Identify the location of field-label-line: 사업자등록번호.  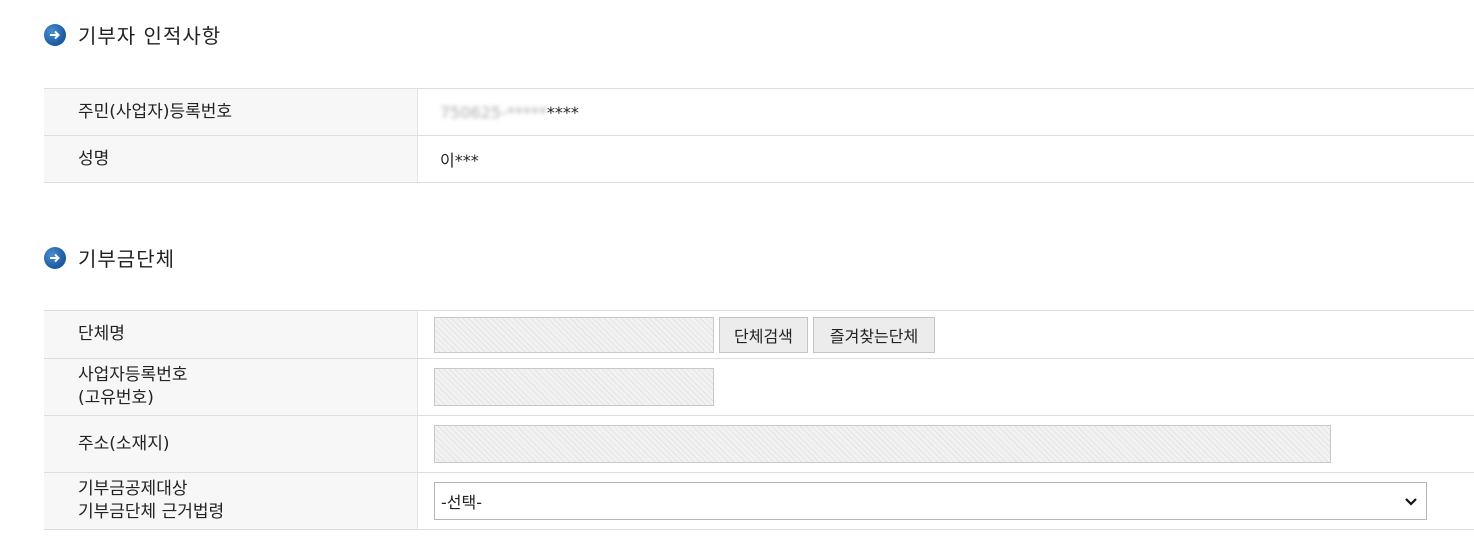
(133, 375).